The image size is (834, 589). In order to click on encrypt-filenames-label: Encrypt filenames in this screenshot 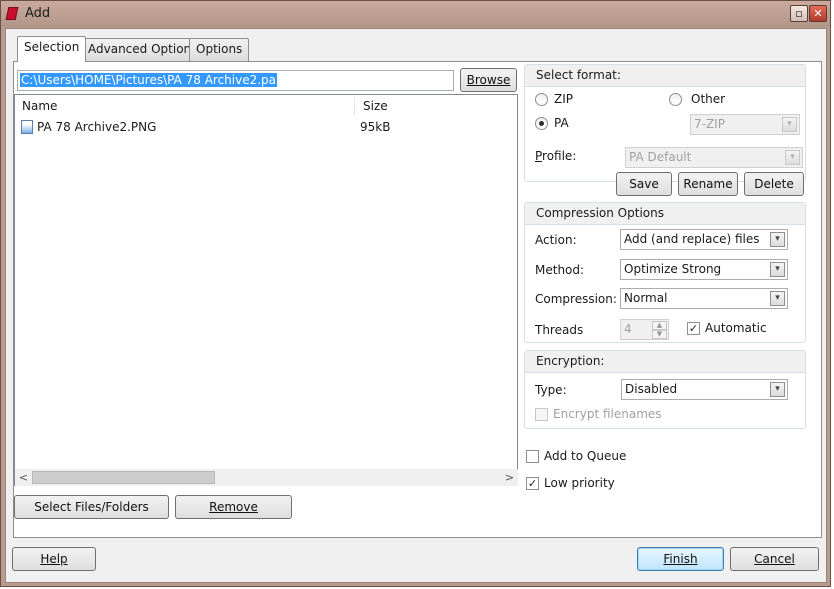, I will do `click(607, 414)`.